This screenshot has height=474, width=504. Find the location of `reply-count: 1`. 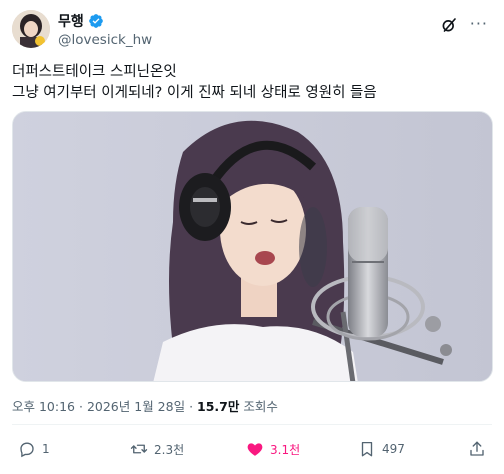

reply-count: 1 is located at coordinates (46, 449).